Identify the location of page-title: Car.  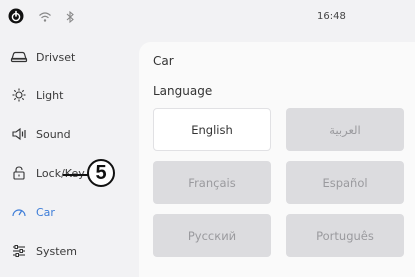
(163, 61).